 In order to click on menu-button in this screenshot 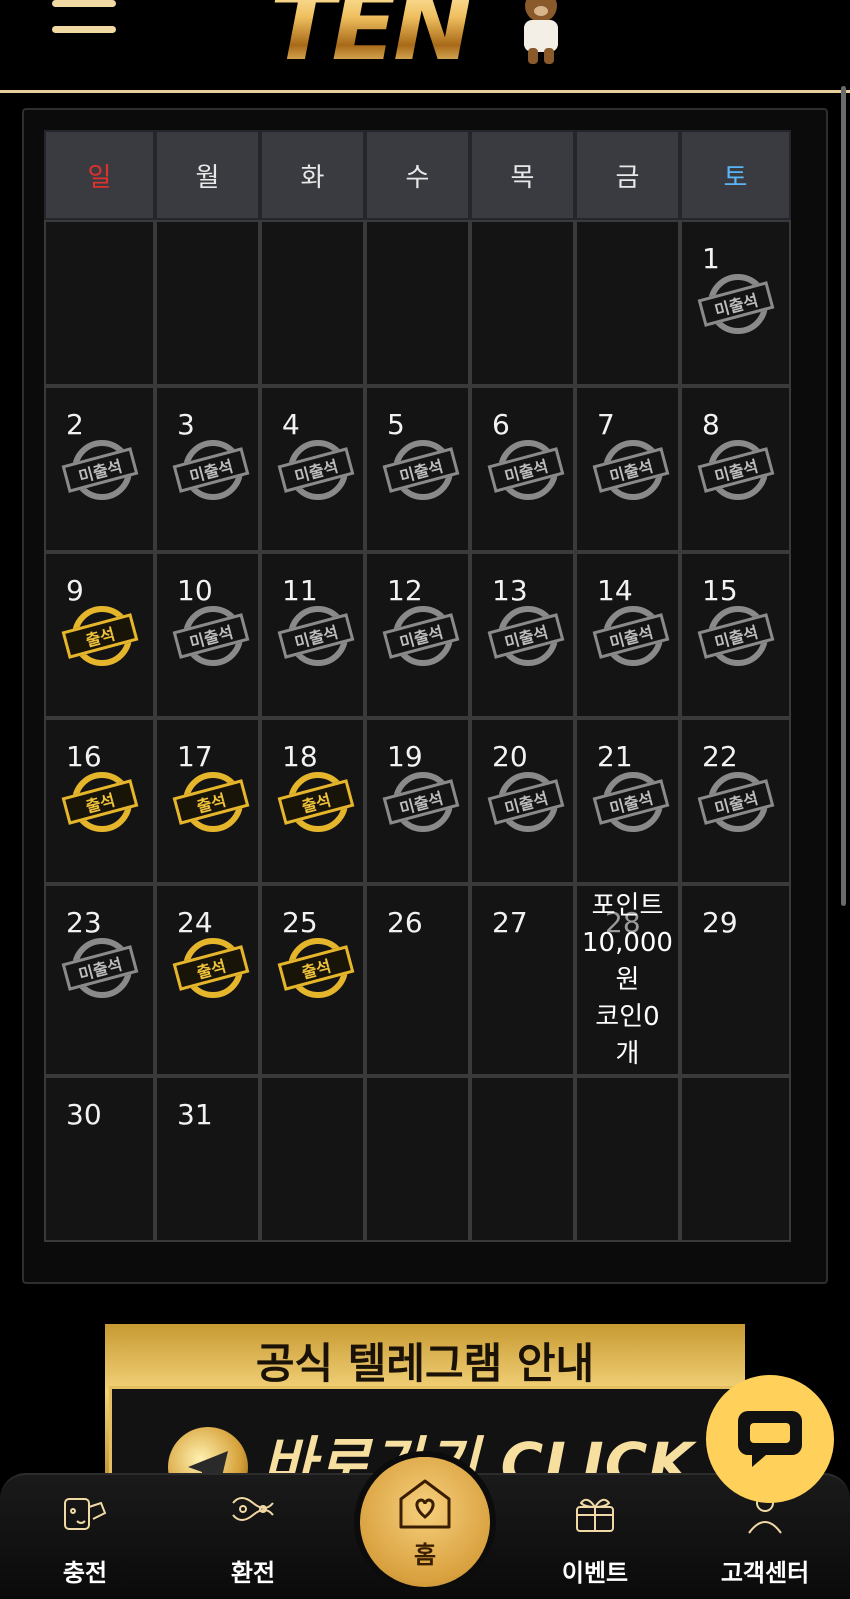, I will do `click(84, 20)`.